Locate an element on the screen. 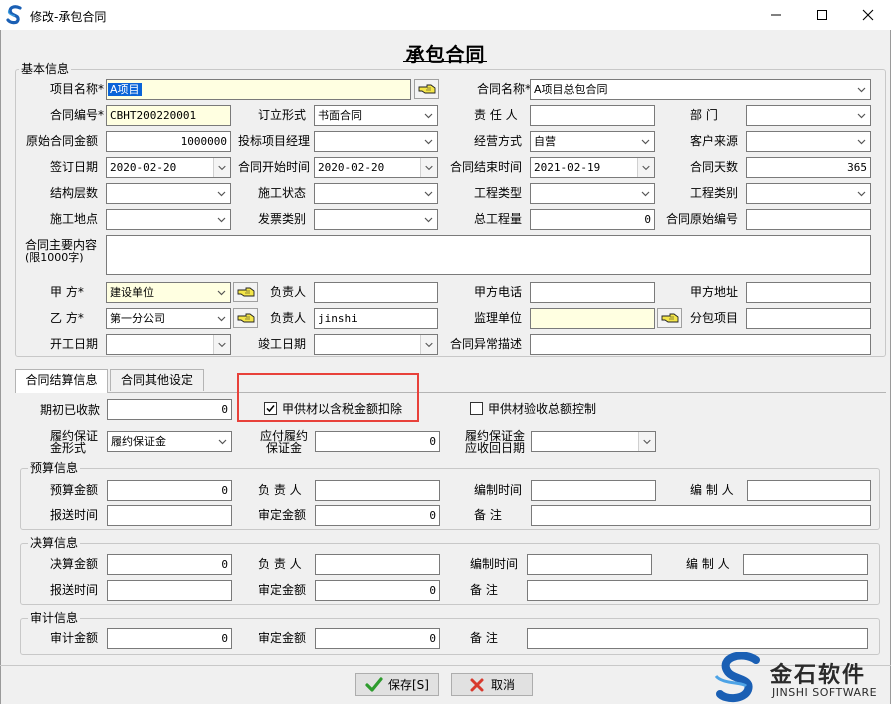 This screenshot has width=891, height=704. close-icon is located at coordinates (868, 15).